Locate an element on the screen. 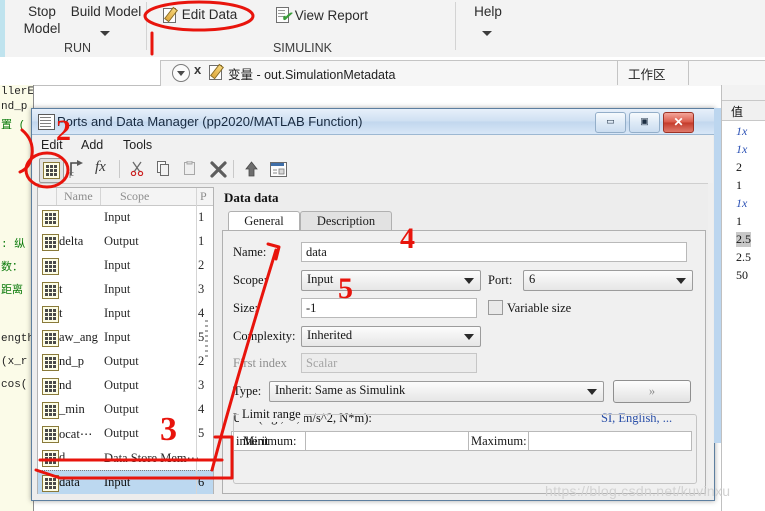 Image resolution: width=765 pixels, height=511 pixels. menu-tools: Tools is located at coordinates (137, 145).